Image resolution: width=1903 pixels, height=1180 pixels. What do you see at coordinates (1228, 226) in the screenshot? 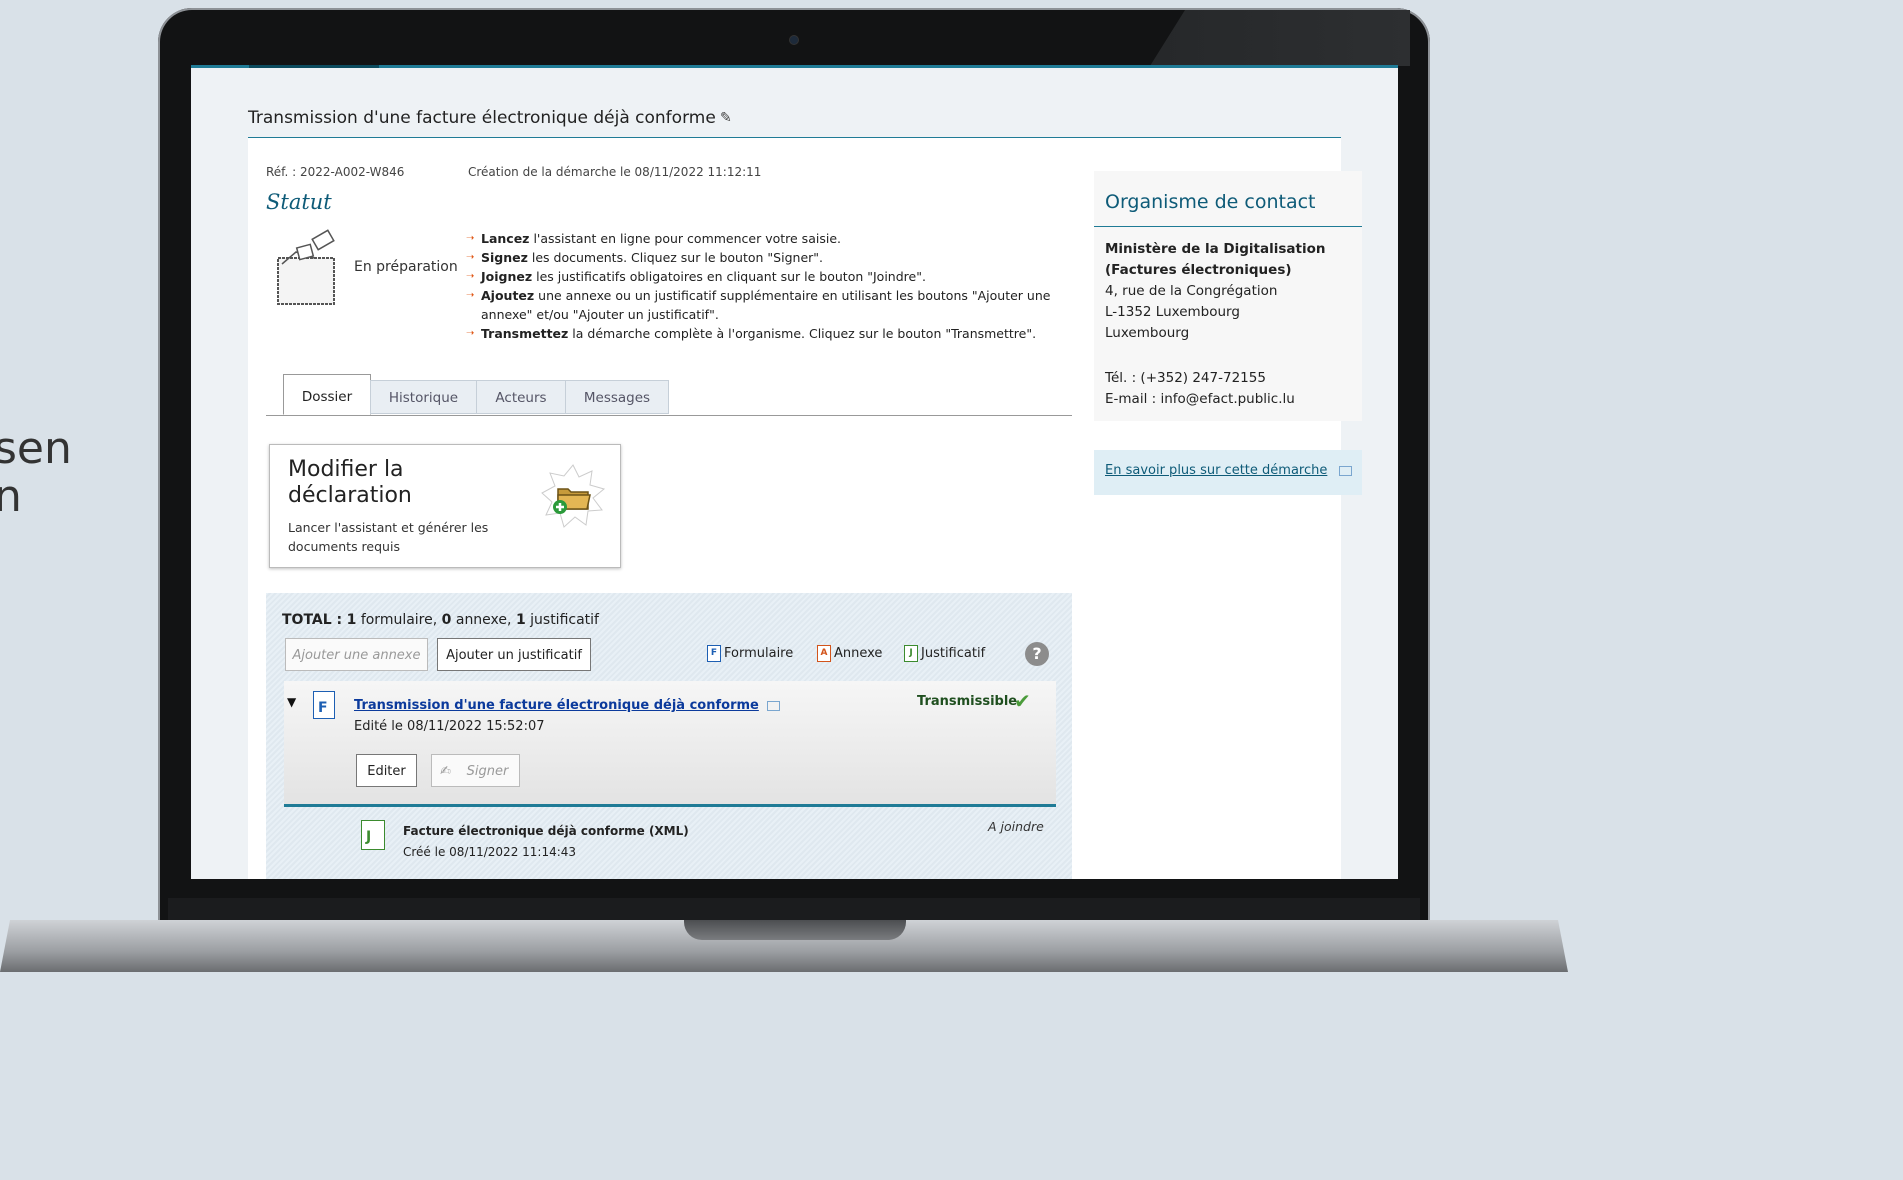
I see `contact-divider` at bounding box center [1228, 226].